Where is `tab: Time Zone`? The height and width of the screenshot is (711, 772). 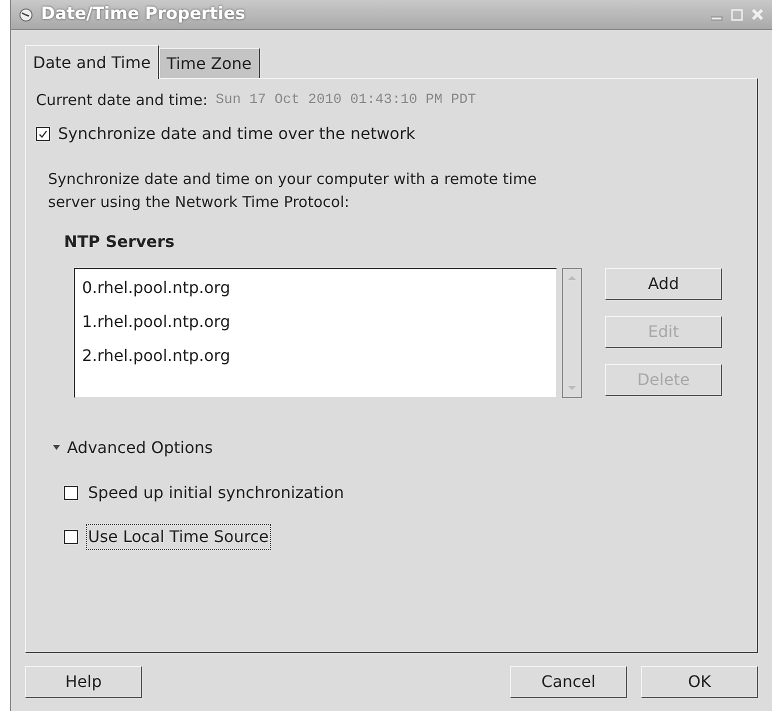 tab: Time Zone is located at coordinates (209, 63).